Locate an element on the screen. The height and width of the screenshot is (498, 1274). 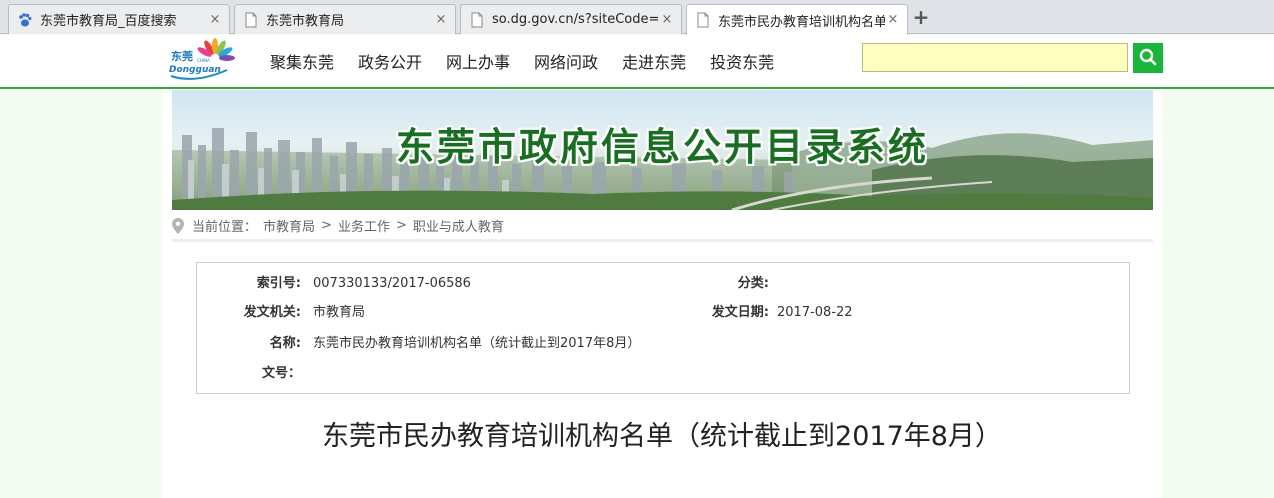
date-label: 发文日期: is located at coordinates (740, 312).